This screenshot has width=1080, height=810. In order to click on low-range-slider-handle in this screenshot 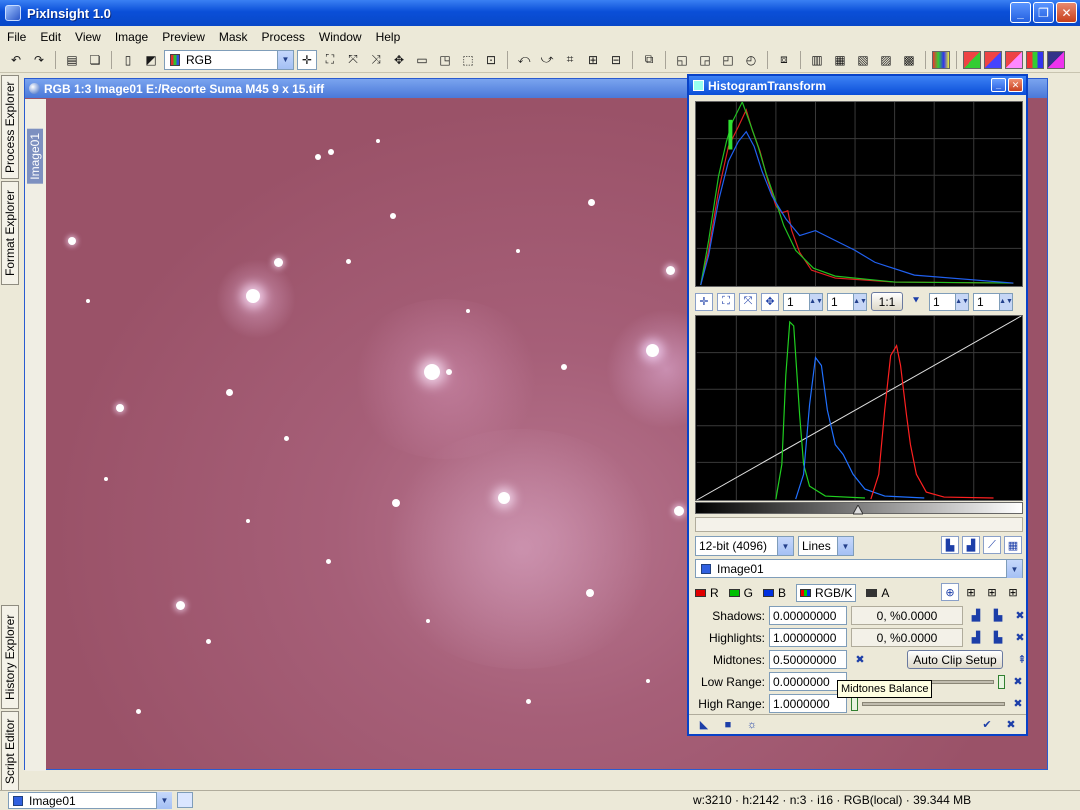, I will do `click(1001, 681)`.